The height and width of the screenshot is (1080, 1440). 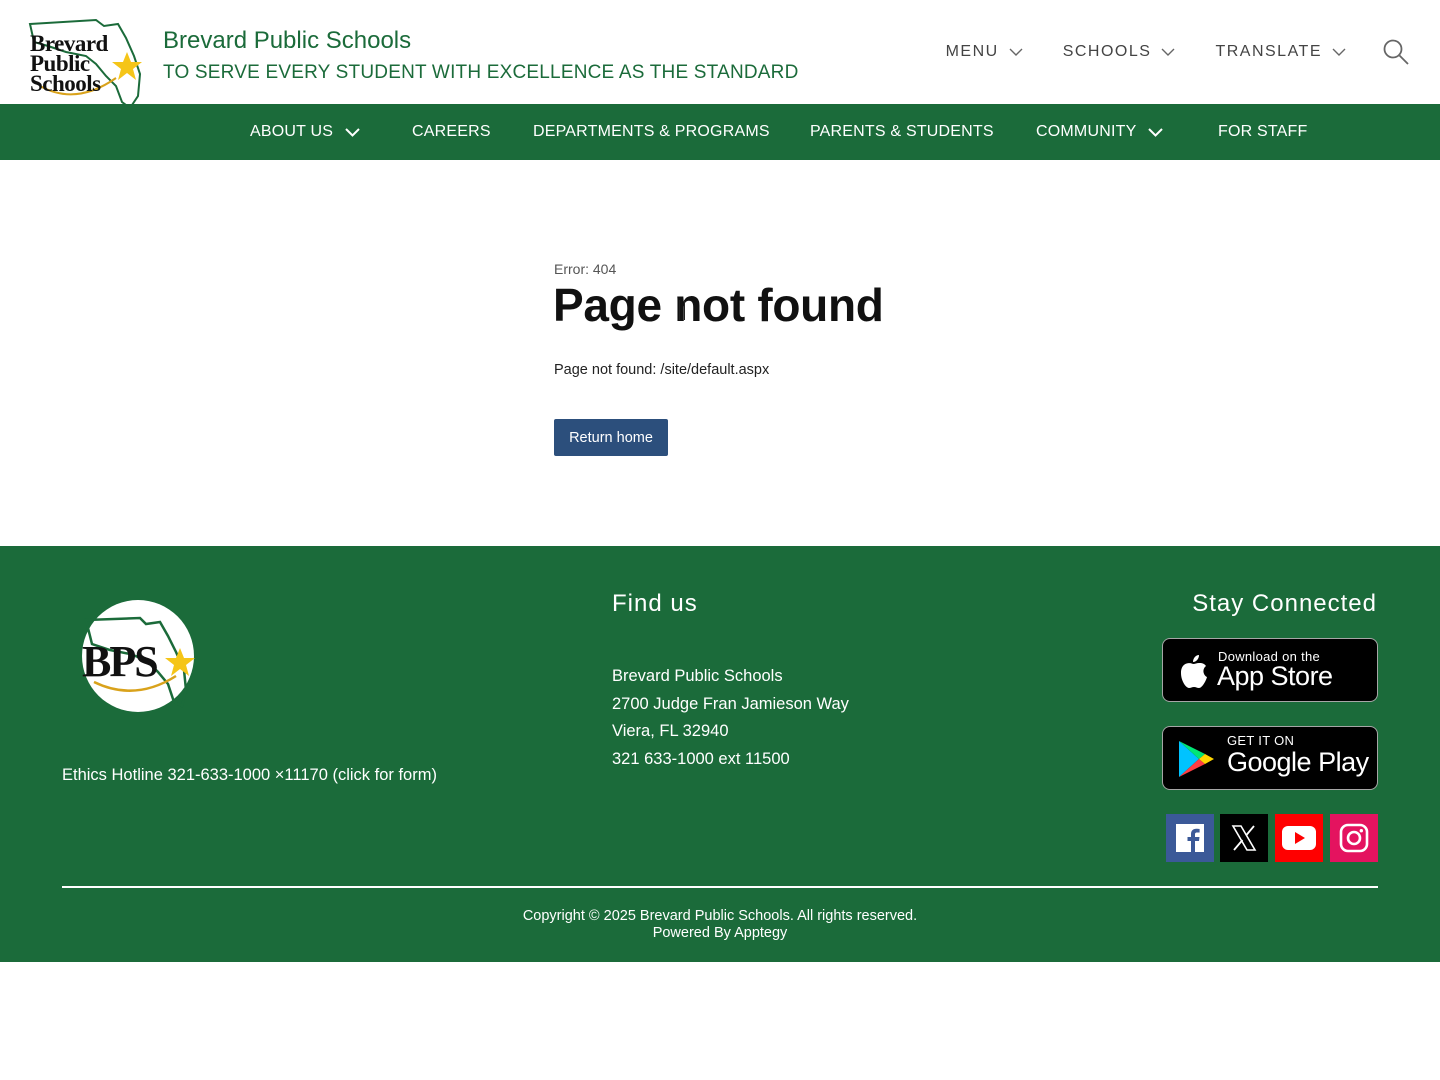 I want to click on error-message: Page not found: /site/default.aspx, so click(x=662, y=370).